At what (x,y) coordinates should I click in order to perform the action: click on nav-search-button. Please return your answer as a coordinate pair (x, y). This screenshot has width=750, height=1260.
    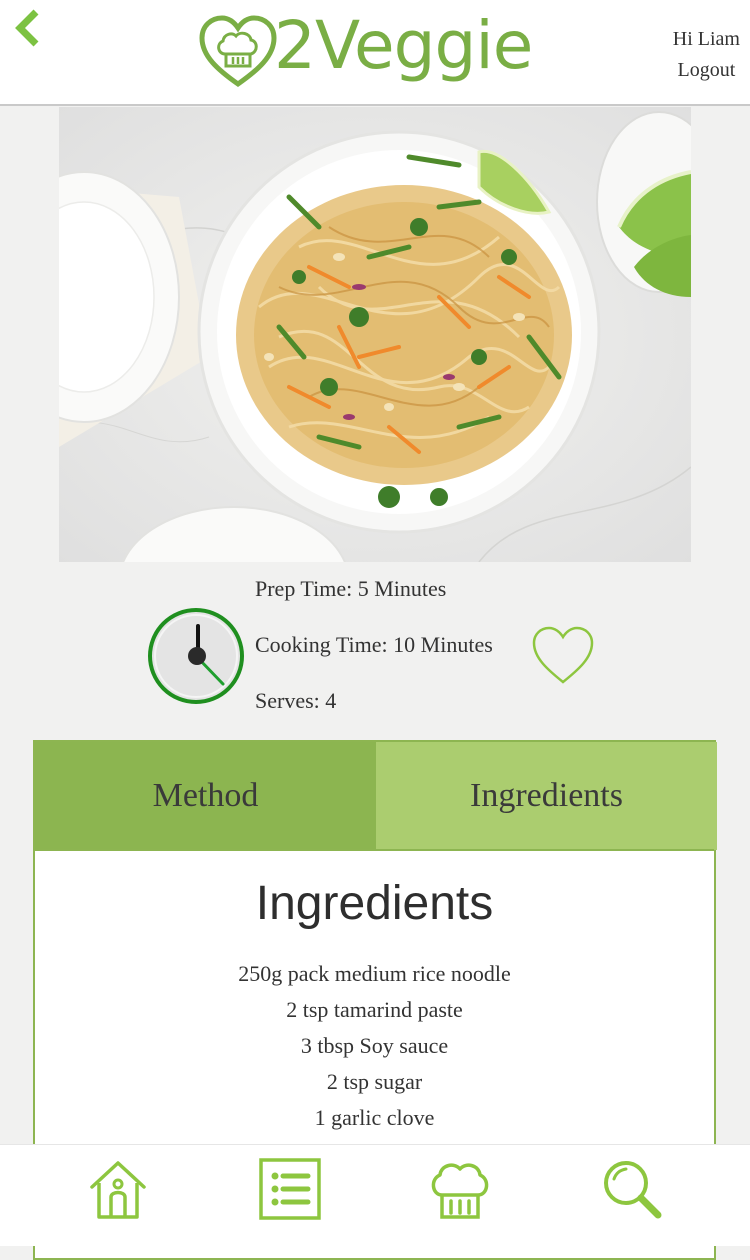
    Looking at the image, I should click on (632, 1189).